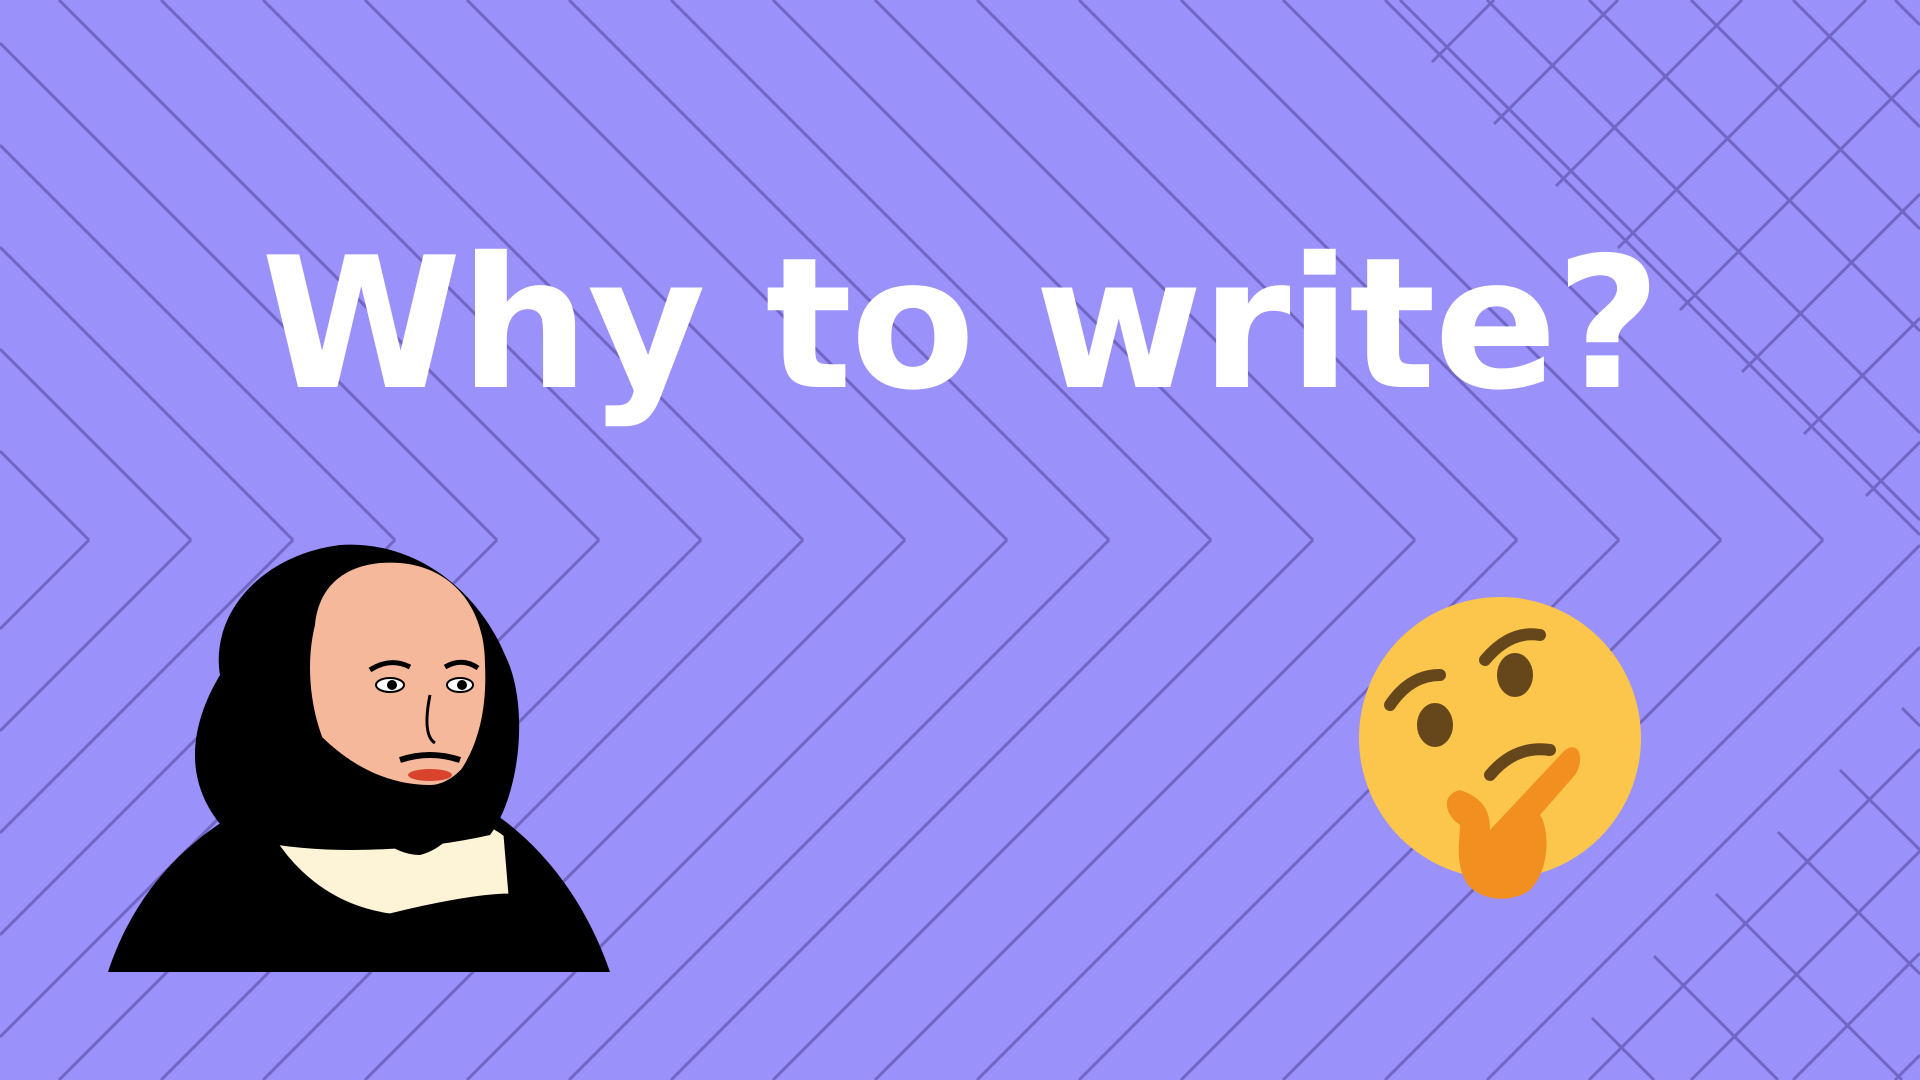  What do you see at coordinates (359, 758) in the screenshot?
I see `shakespeare-portrait` at bounding box center [359, 758].